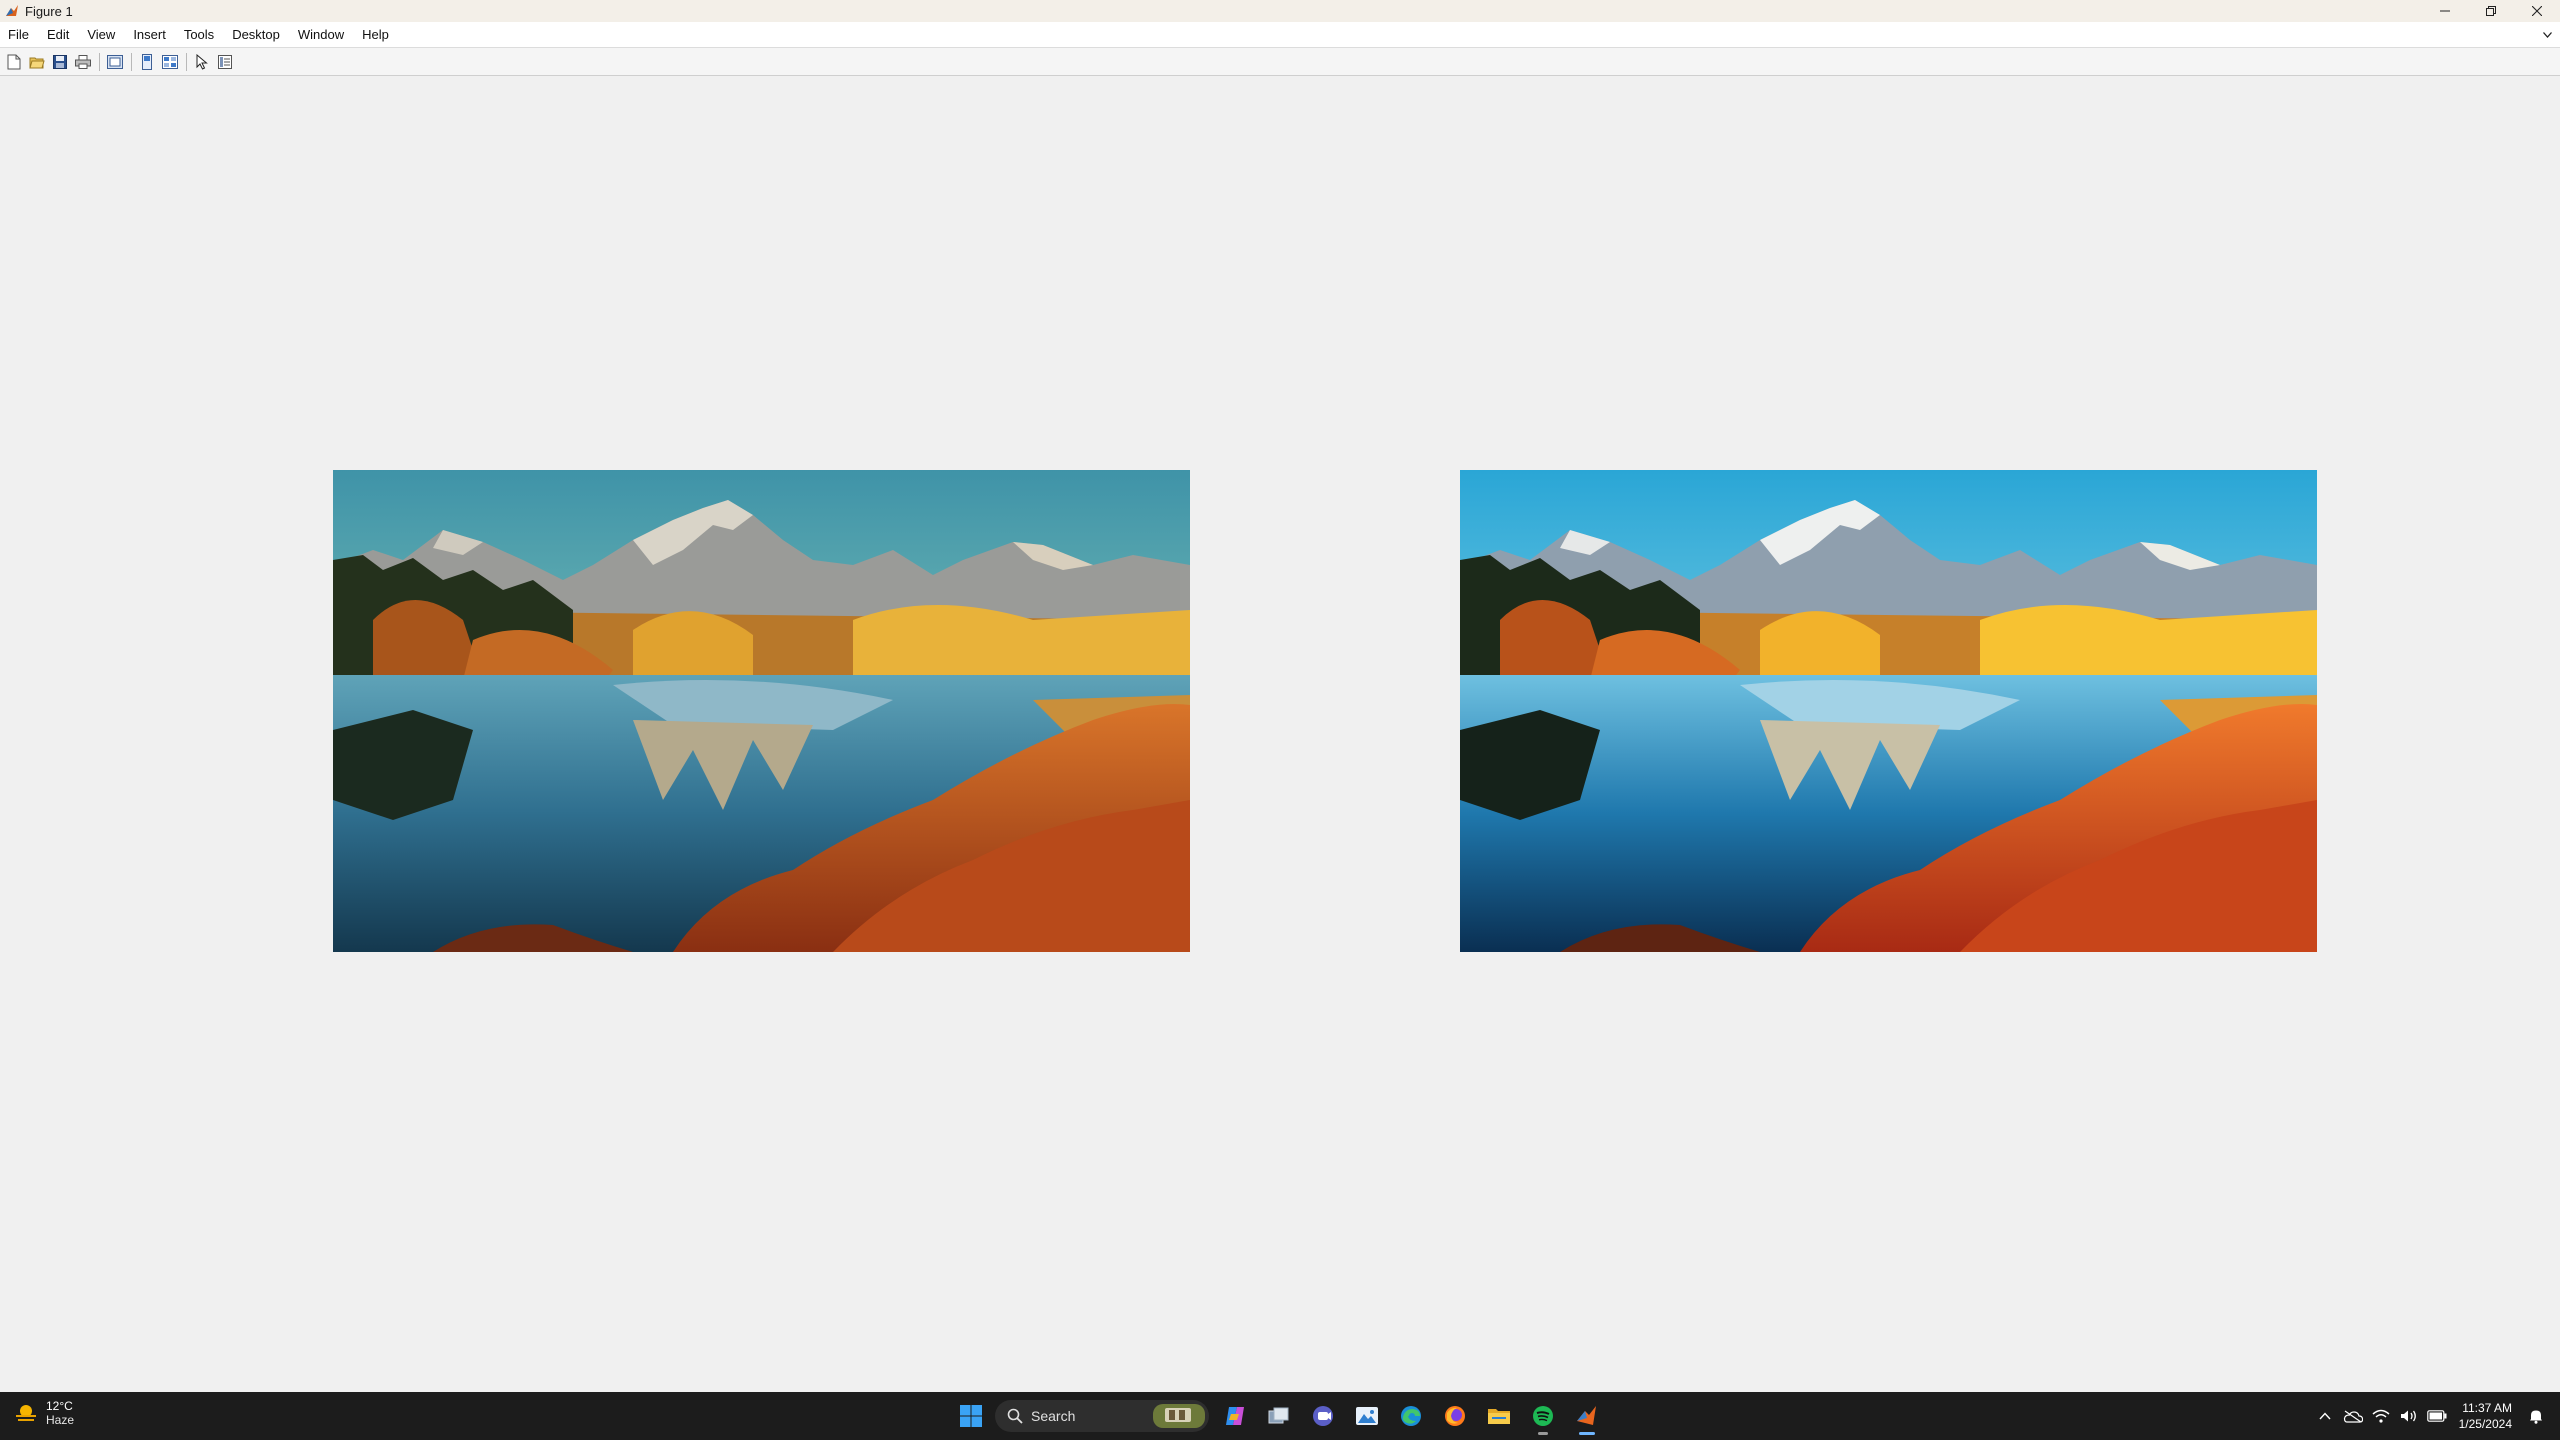 This screenshot has height=1440, width=2560. What do you see at coordinates (101, 35) in the screenshot?
I see `menu-view: View` at bounding box center [101, 35].